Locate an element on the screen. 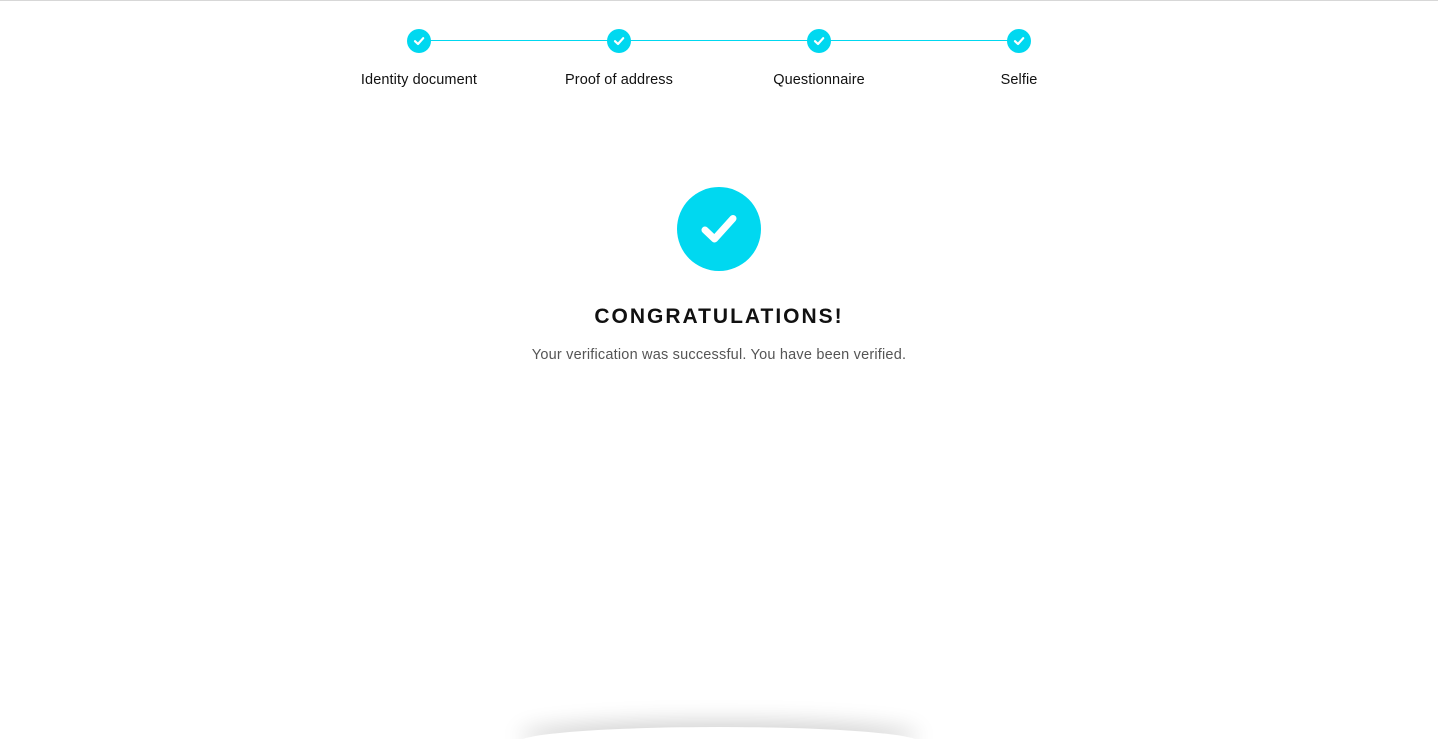 This screenshot has width=1438, height=739. step-selfie: Selfie is located at coordinates (1019, 58).